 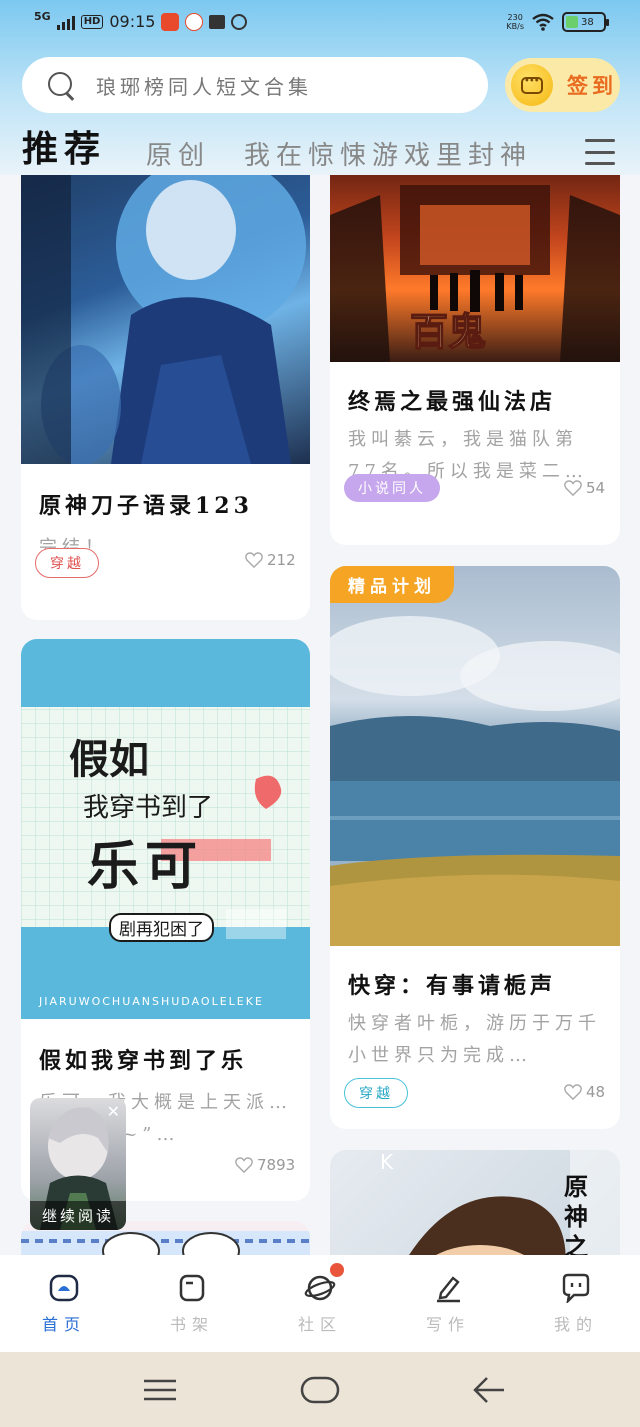 What do you see at coordinates (448, 331) in the screenshot?
I see `svg-text: 百鬼` at bounding box center [448, 331].